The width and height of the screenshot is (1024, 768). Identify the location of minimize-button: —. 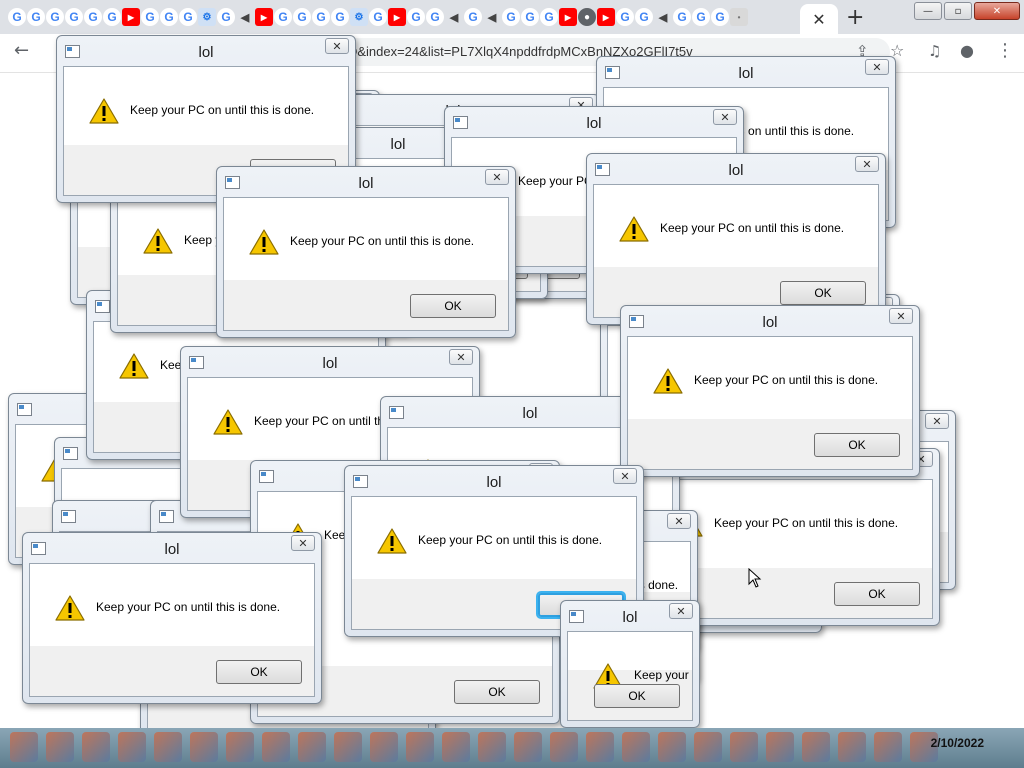
(928, 11).